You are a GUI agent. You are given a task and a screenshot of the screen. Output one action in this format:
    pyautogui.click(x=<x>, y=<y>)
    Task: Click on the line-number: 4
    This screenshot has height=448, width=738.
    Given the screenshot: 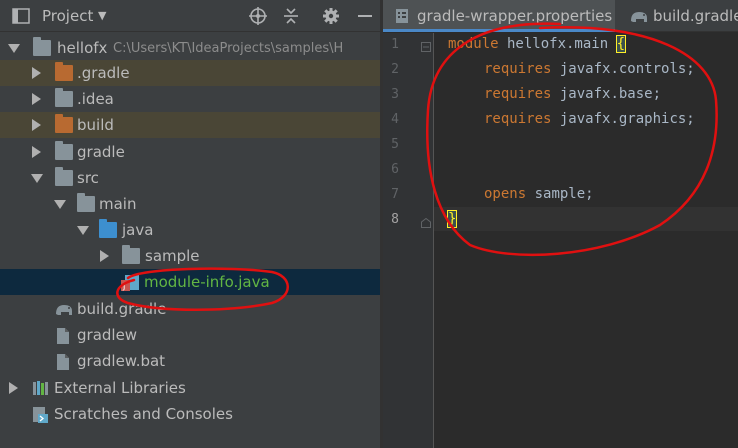 What is the action you would take?
    pyautogui.click(x=395, y=119)
    